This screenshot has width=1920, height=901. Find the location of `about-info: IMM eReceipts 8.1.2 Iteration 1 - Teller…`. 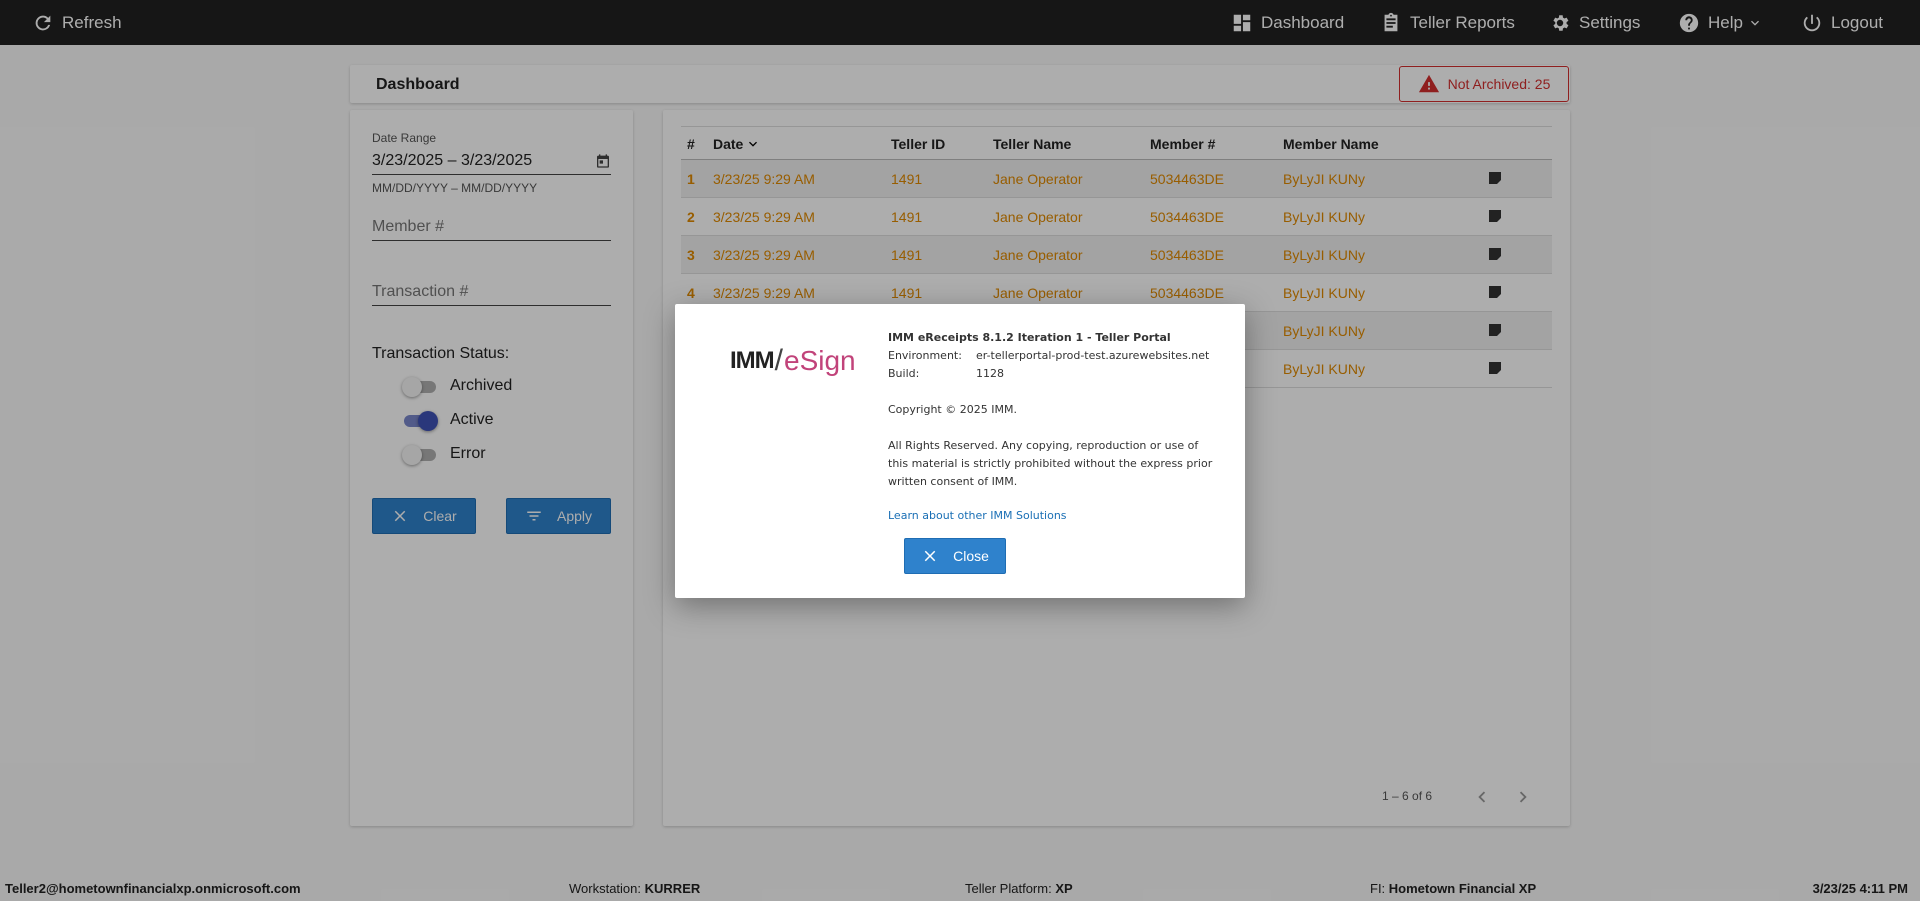

about-info: IMM eReceipts 8.1.2 Iteration 1 - Teller… is located at coordinates (1053, 427).